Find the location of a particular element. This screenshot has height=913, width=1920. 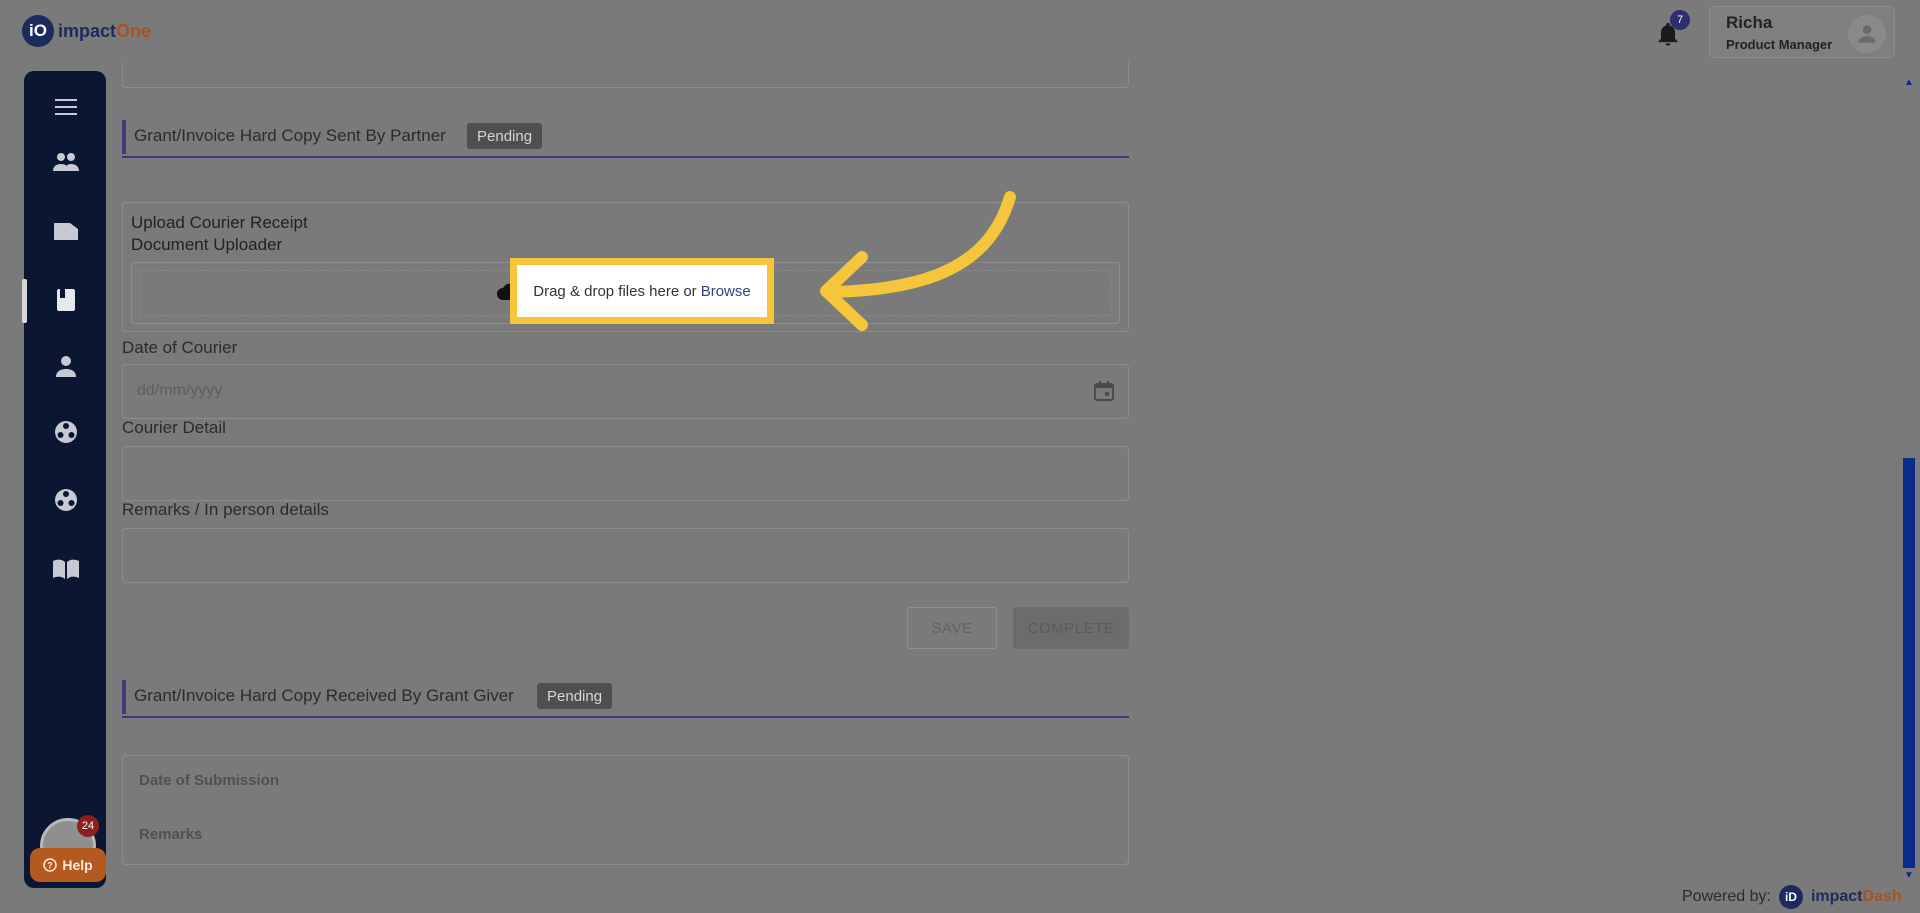

save-button: SAVE is located at coordinates (952, 628).